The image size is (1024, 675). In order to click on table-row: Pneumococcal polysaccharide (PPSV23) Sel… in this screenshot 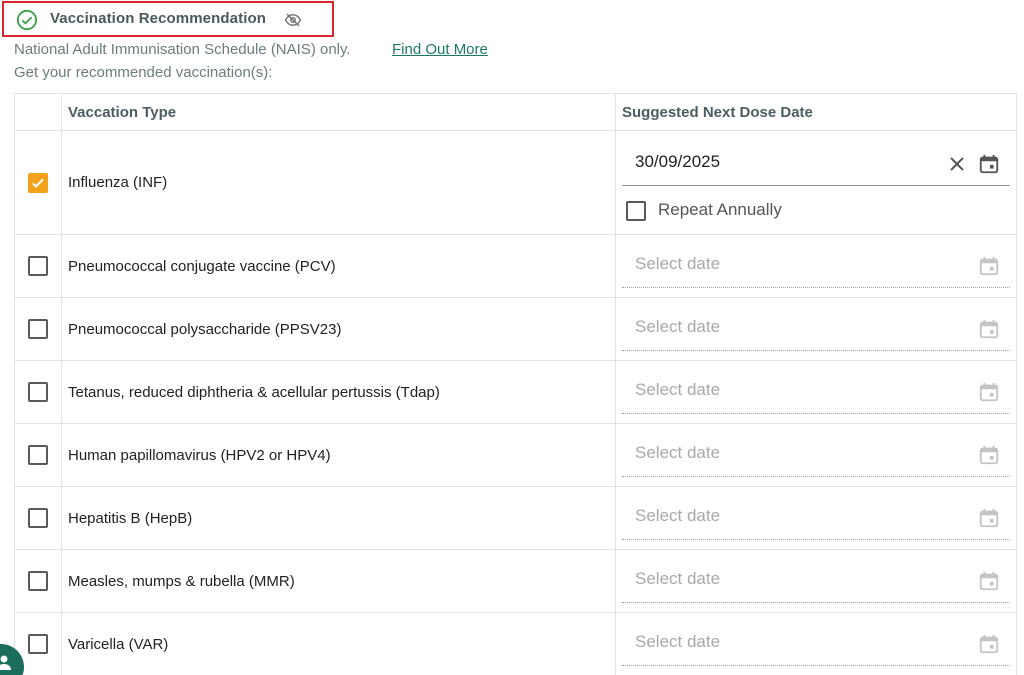, I will do `click(515, 329)`.